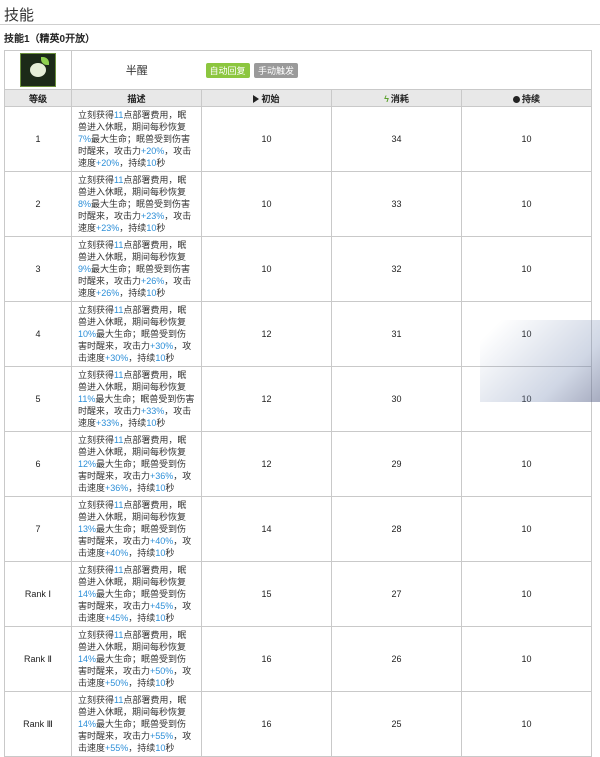 Image resolution: width=600 pixels, height=757 pixels. Describe the element at coordinates (396, 464) in the screenshot. I see `row-cost: 29` at that location.